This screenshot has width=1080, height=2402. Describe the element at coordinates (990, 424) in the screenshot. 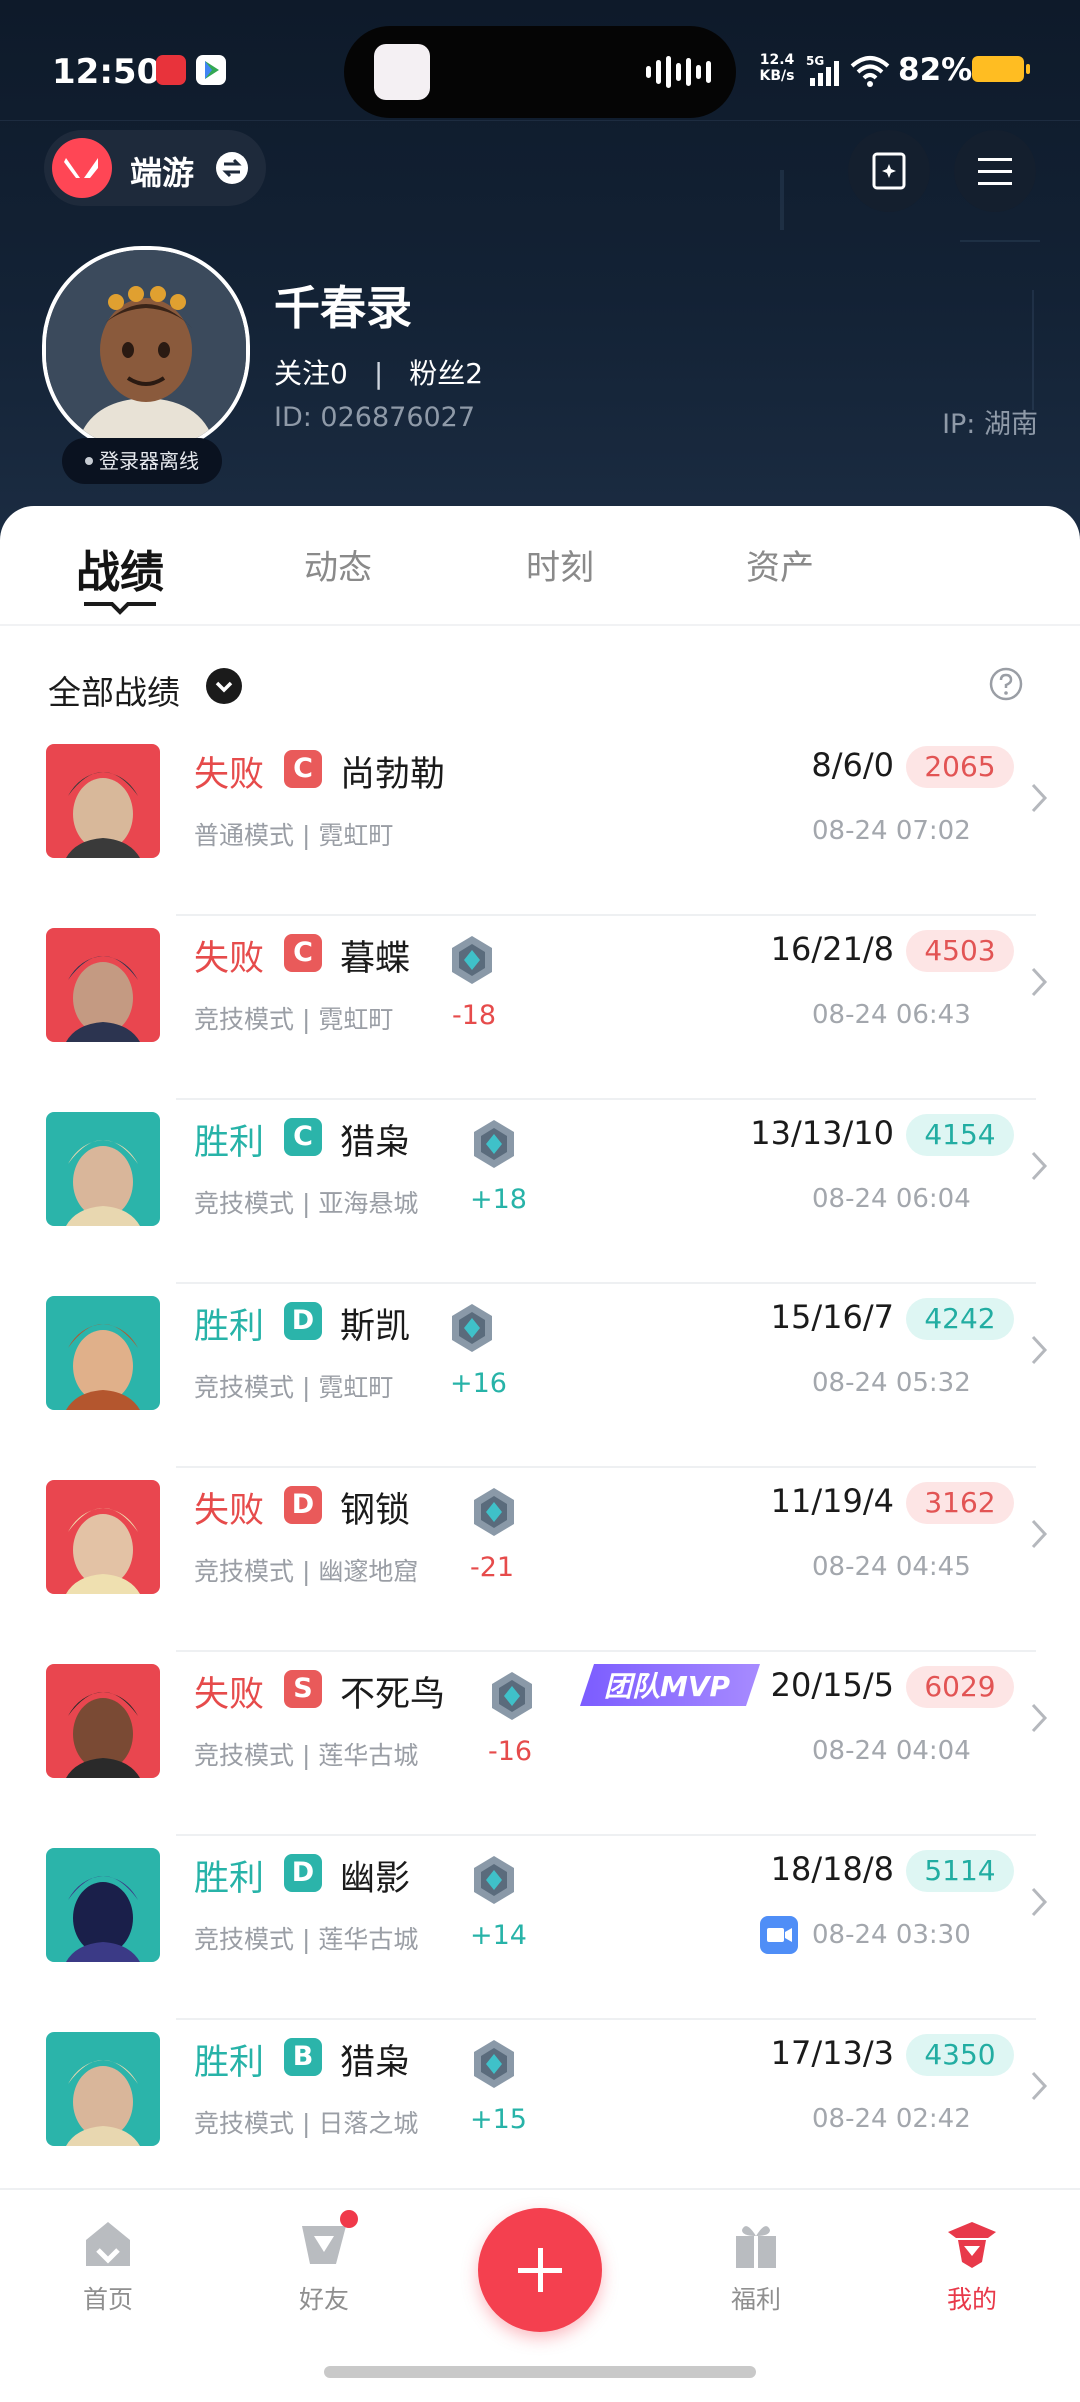

I see `ip-location: IP: 湖南` at that location.